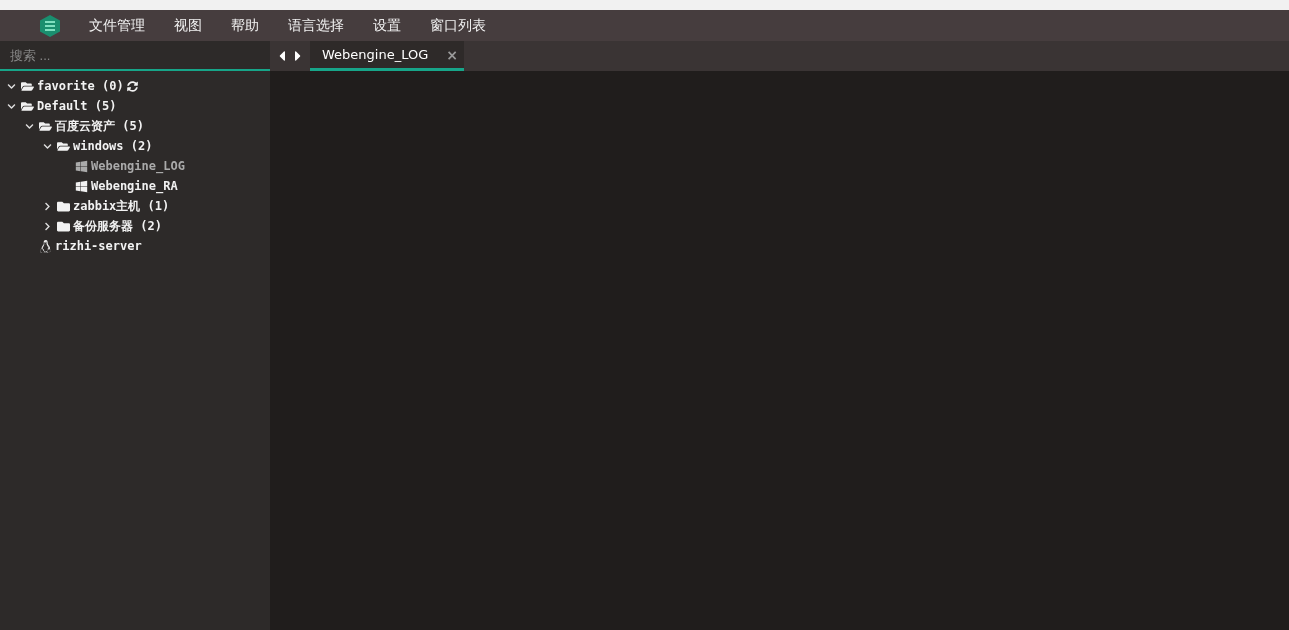  I want to click on tree-item: 百度云资产 (5), so click(99, 126).